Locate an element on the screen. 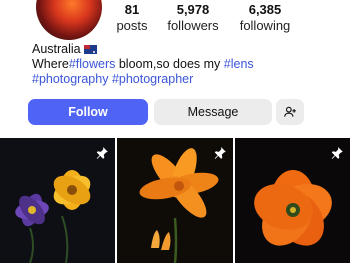 This screenshot has height=263, width=350. bio-location: Australia is located at coordinates (56, 49).